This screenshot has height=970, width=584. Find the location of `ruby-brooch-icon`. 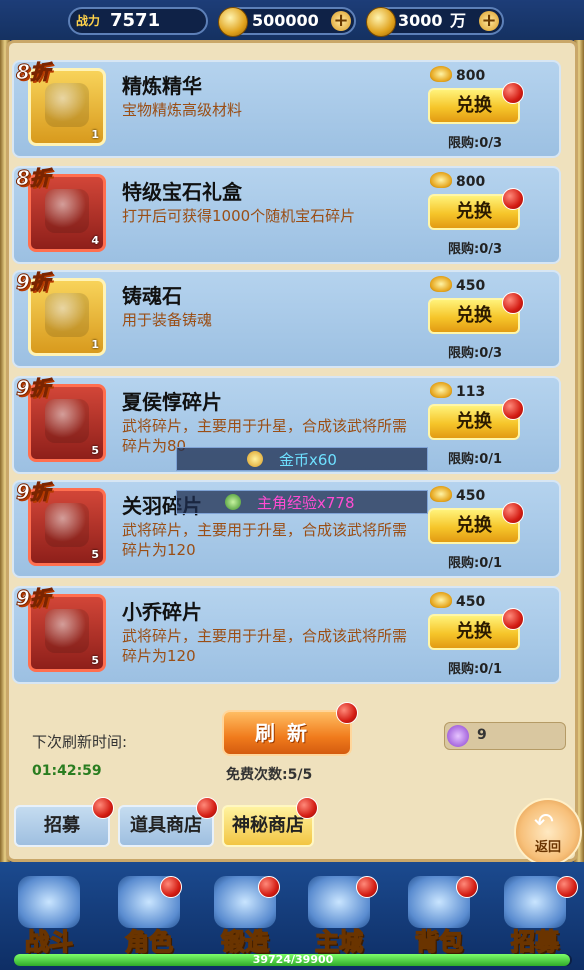

ruby-brooch-icon is located at coordinates (67, 105).